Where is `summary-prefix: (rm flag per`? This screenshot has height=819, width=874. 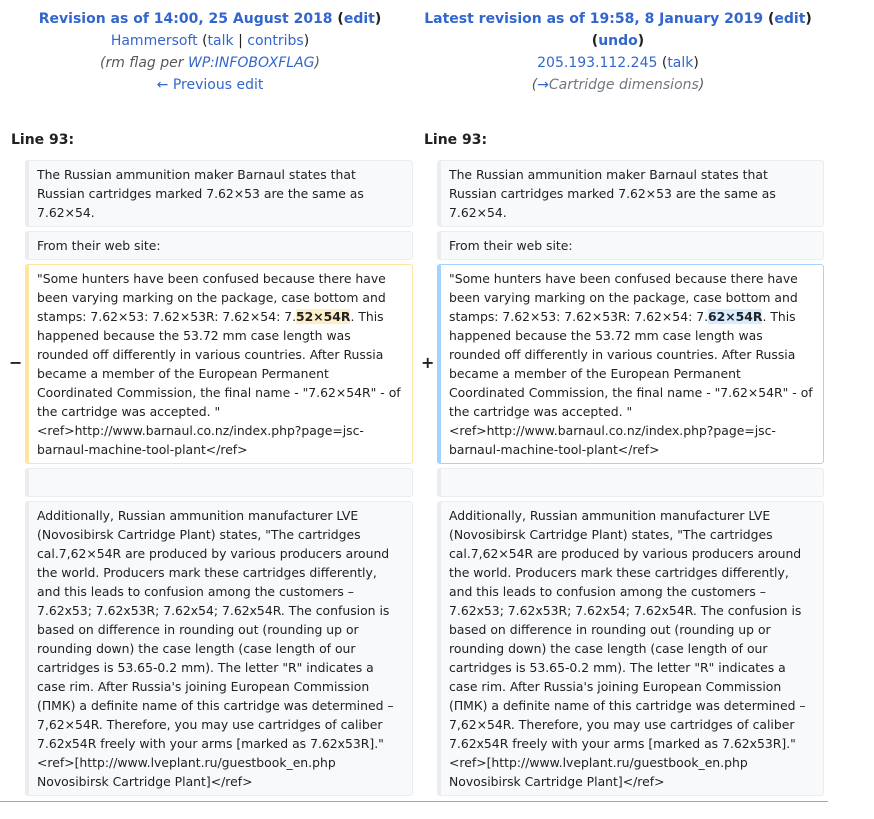 summary-prefix: (rm flag per is located at coordinates (144, 63).